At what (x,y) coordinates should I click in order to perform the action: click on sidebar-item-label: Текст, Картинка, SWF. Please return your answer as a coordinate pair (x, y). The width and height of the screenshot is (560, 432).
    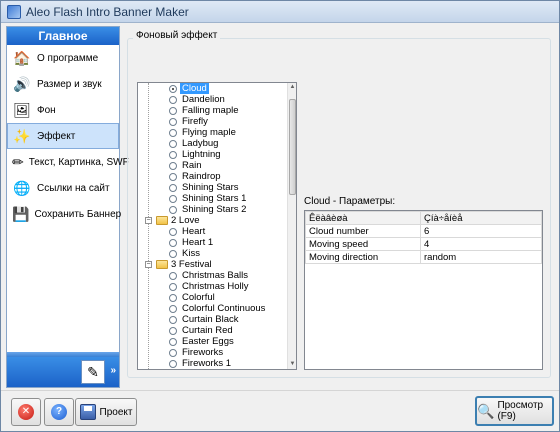
    Looking at the image, I should click on (78, 162).